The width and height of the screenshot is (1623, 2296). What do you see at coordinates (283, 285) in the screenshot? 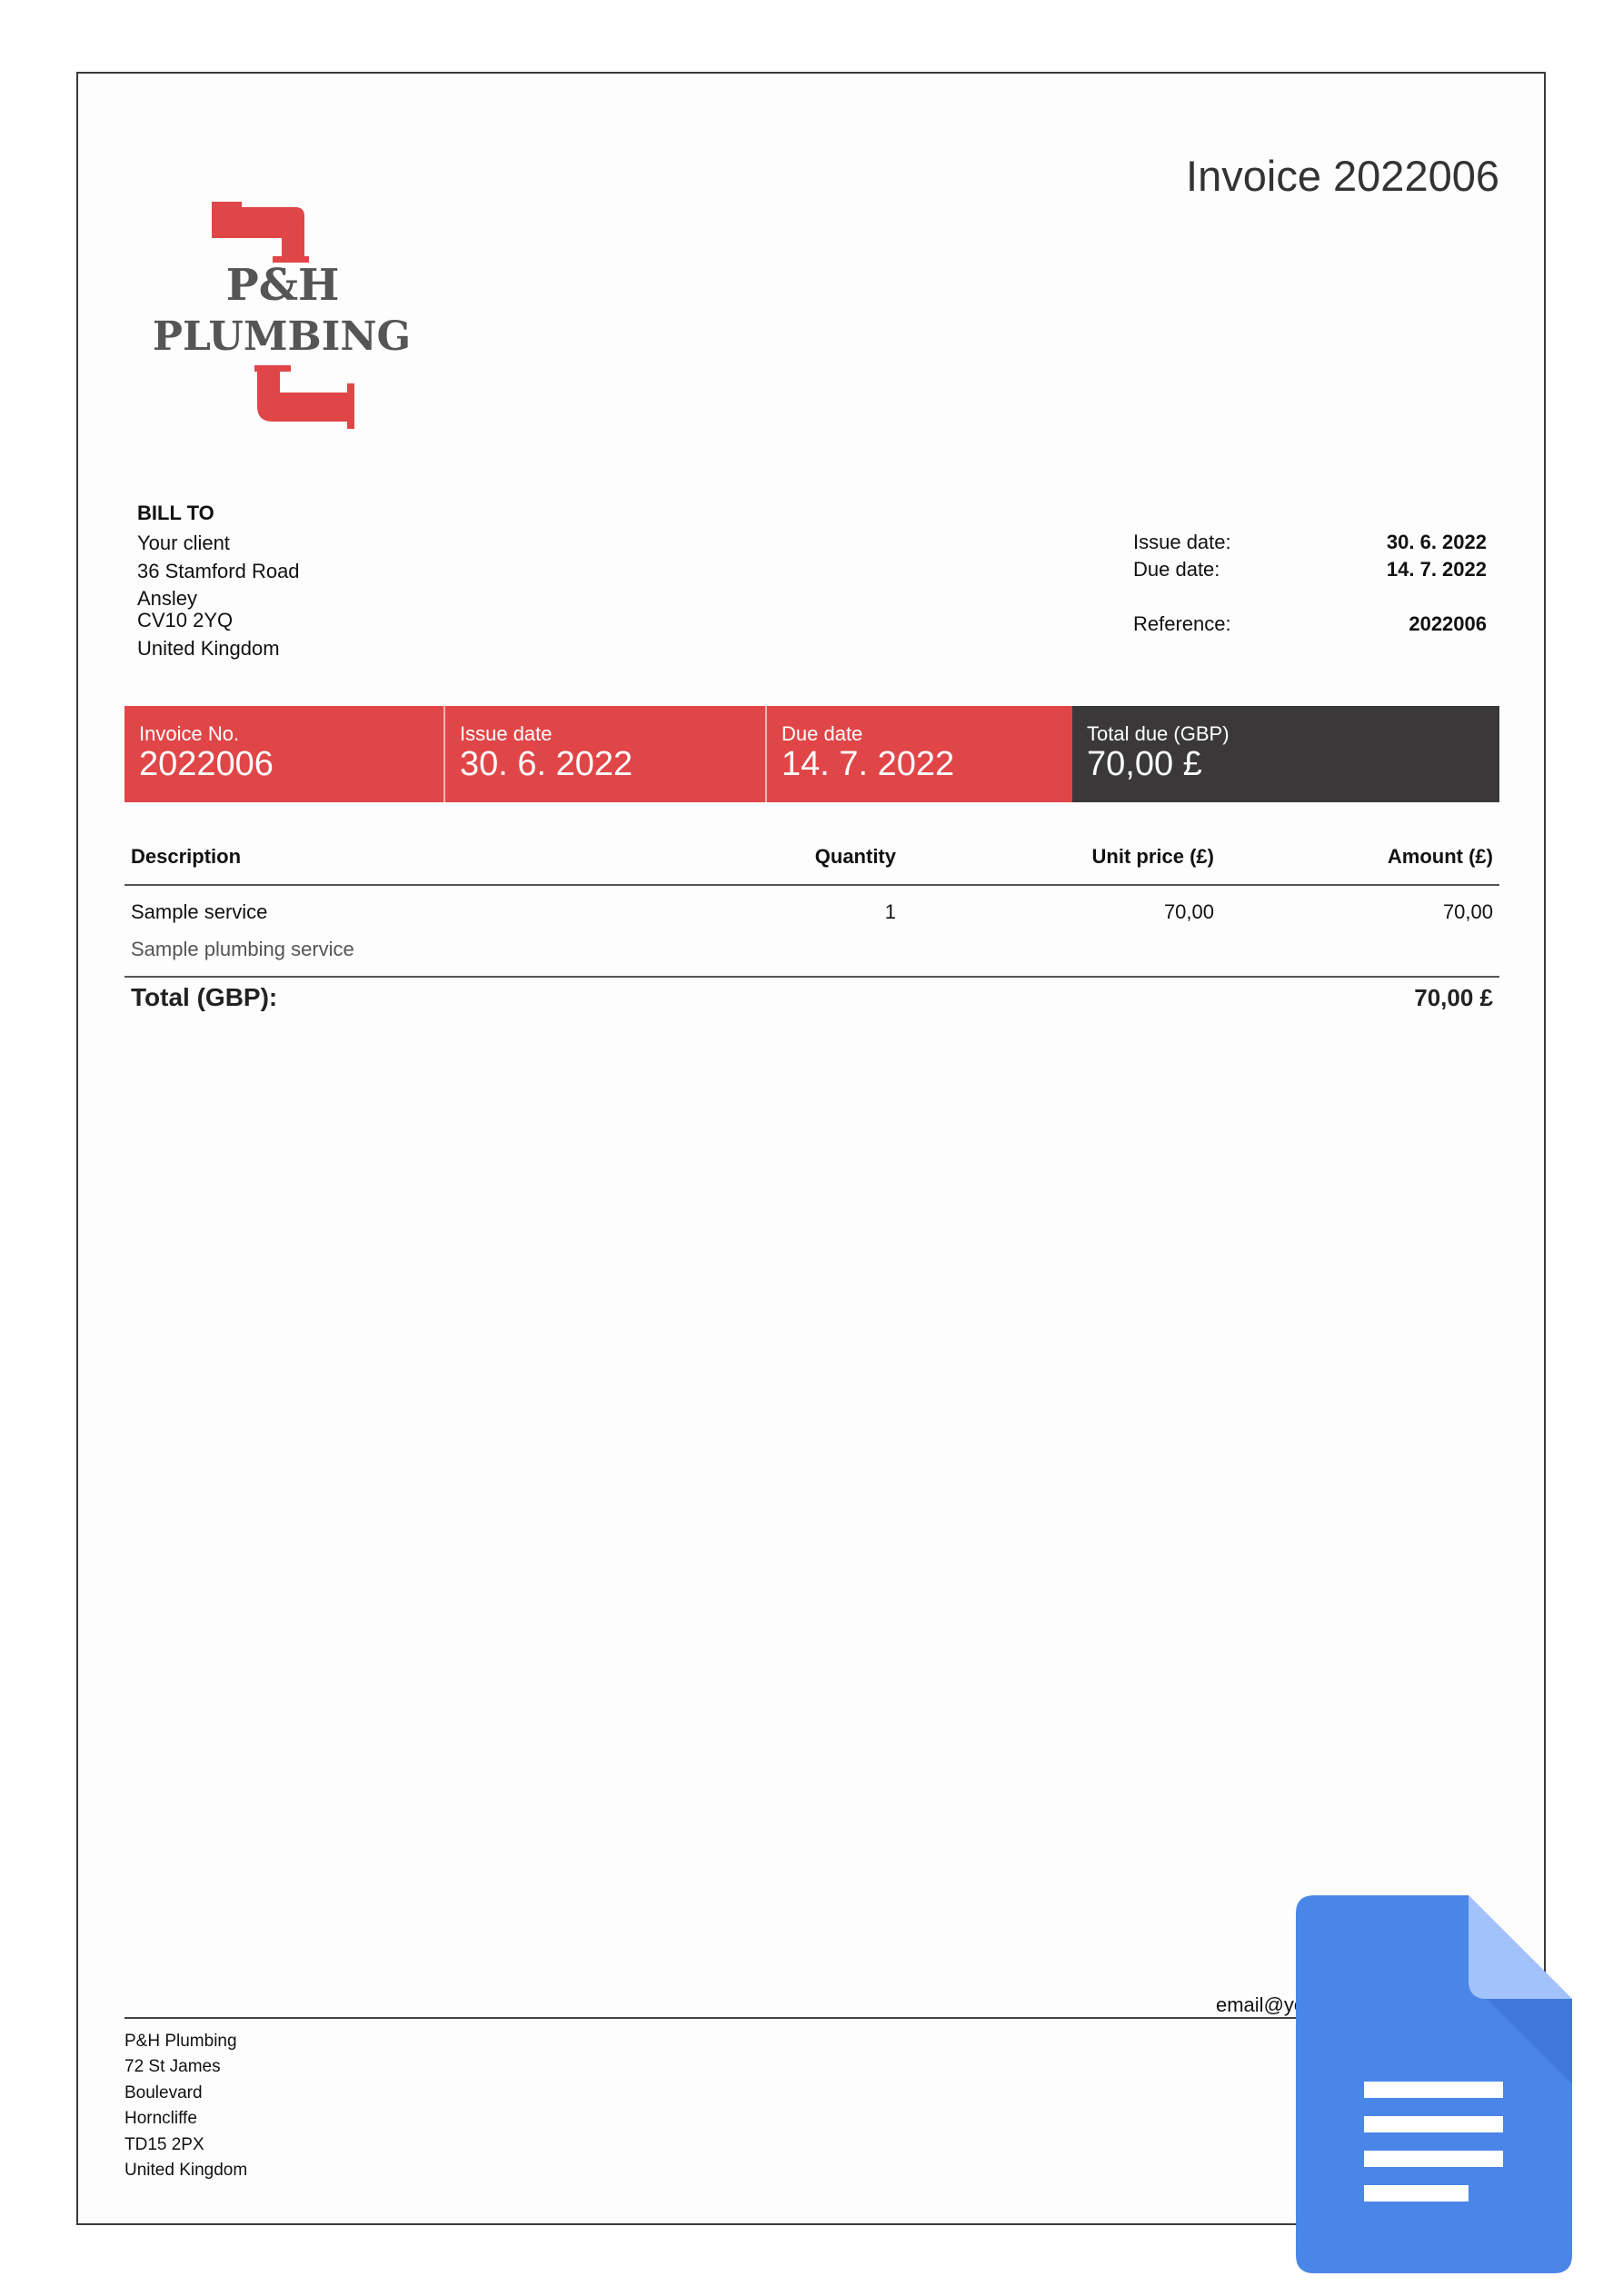
I see `logo-line1: P&H` at bounding box center [283, 285].